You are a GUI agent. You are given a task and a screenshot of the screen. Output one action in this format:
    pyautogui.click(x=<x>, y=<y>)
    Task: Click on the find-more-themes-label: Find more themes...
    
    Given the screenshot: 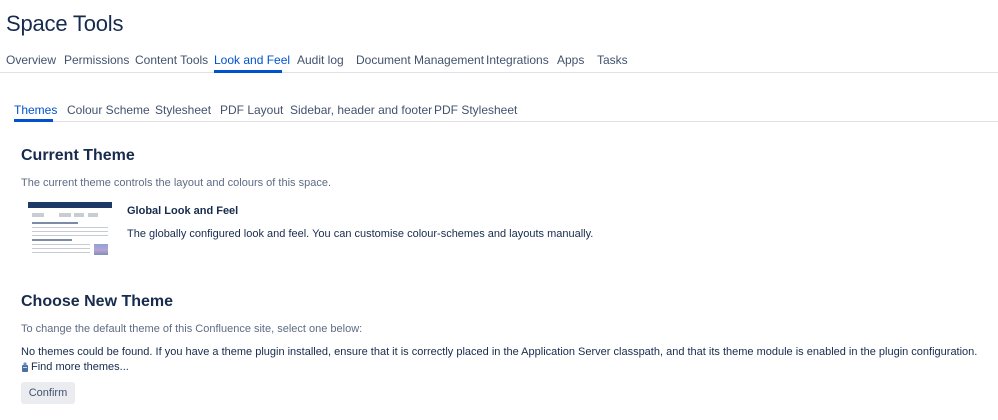 What is the action you would take?
    pyautogui.click(x=80, y=367)
    